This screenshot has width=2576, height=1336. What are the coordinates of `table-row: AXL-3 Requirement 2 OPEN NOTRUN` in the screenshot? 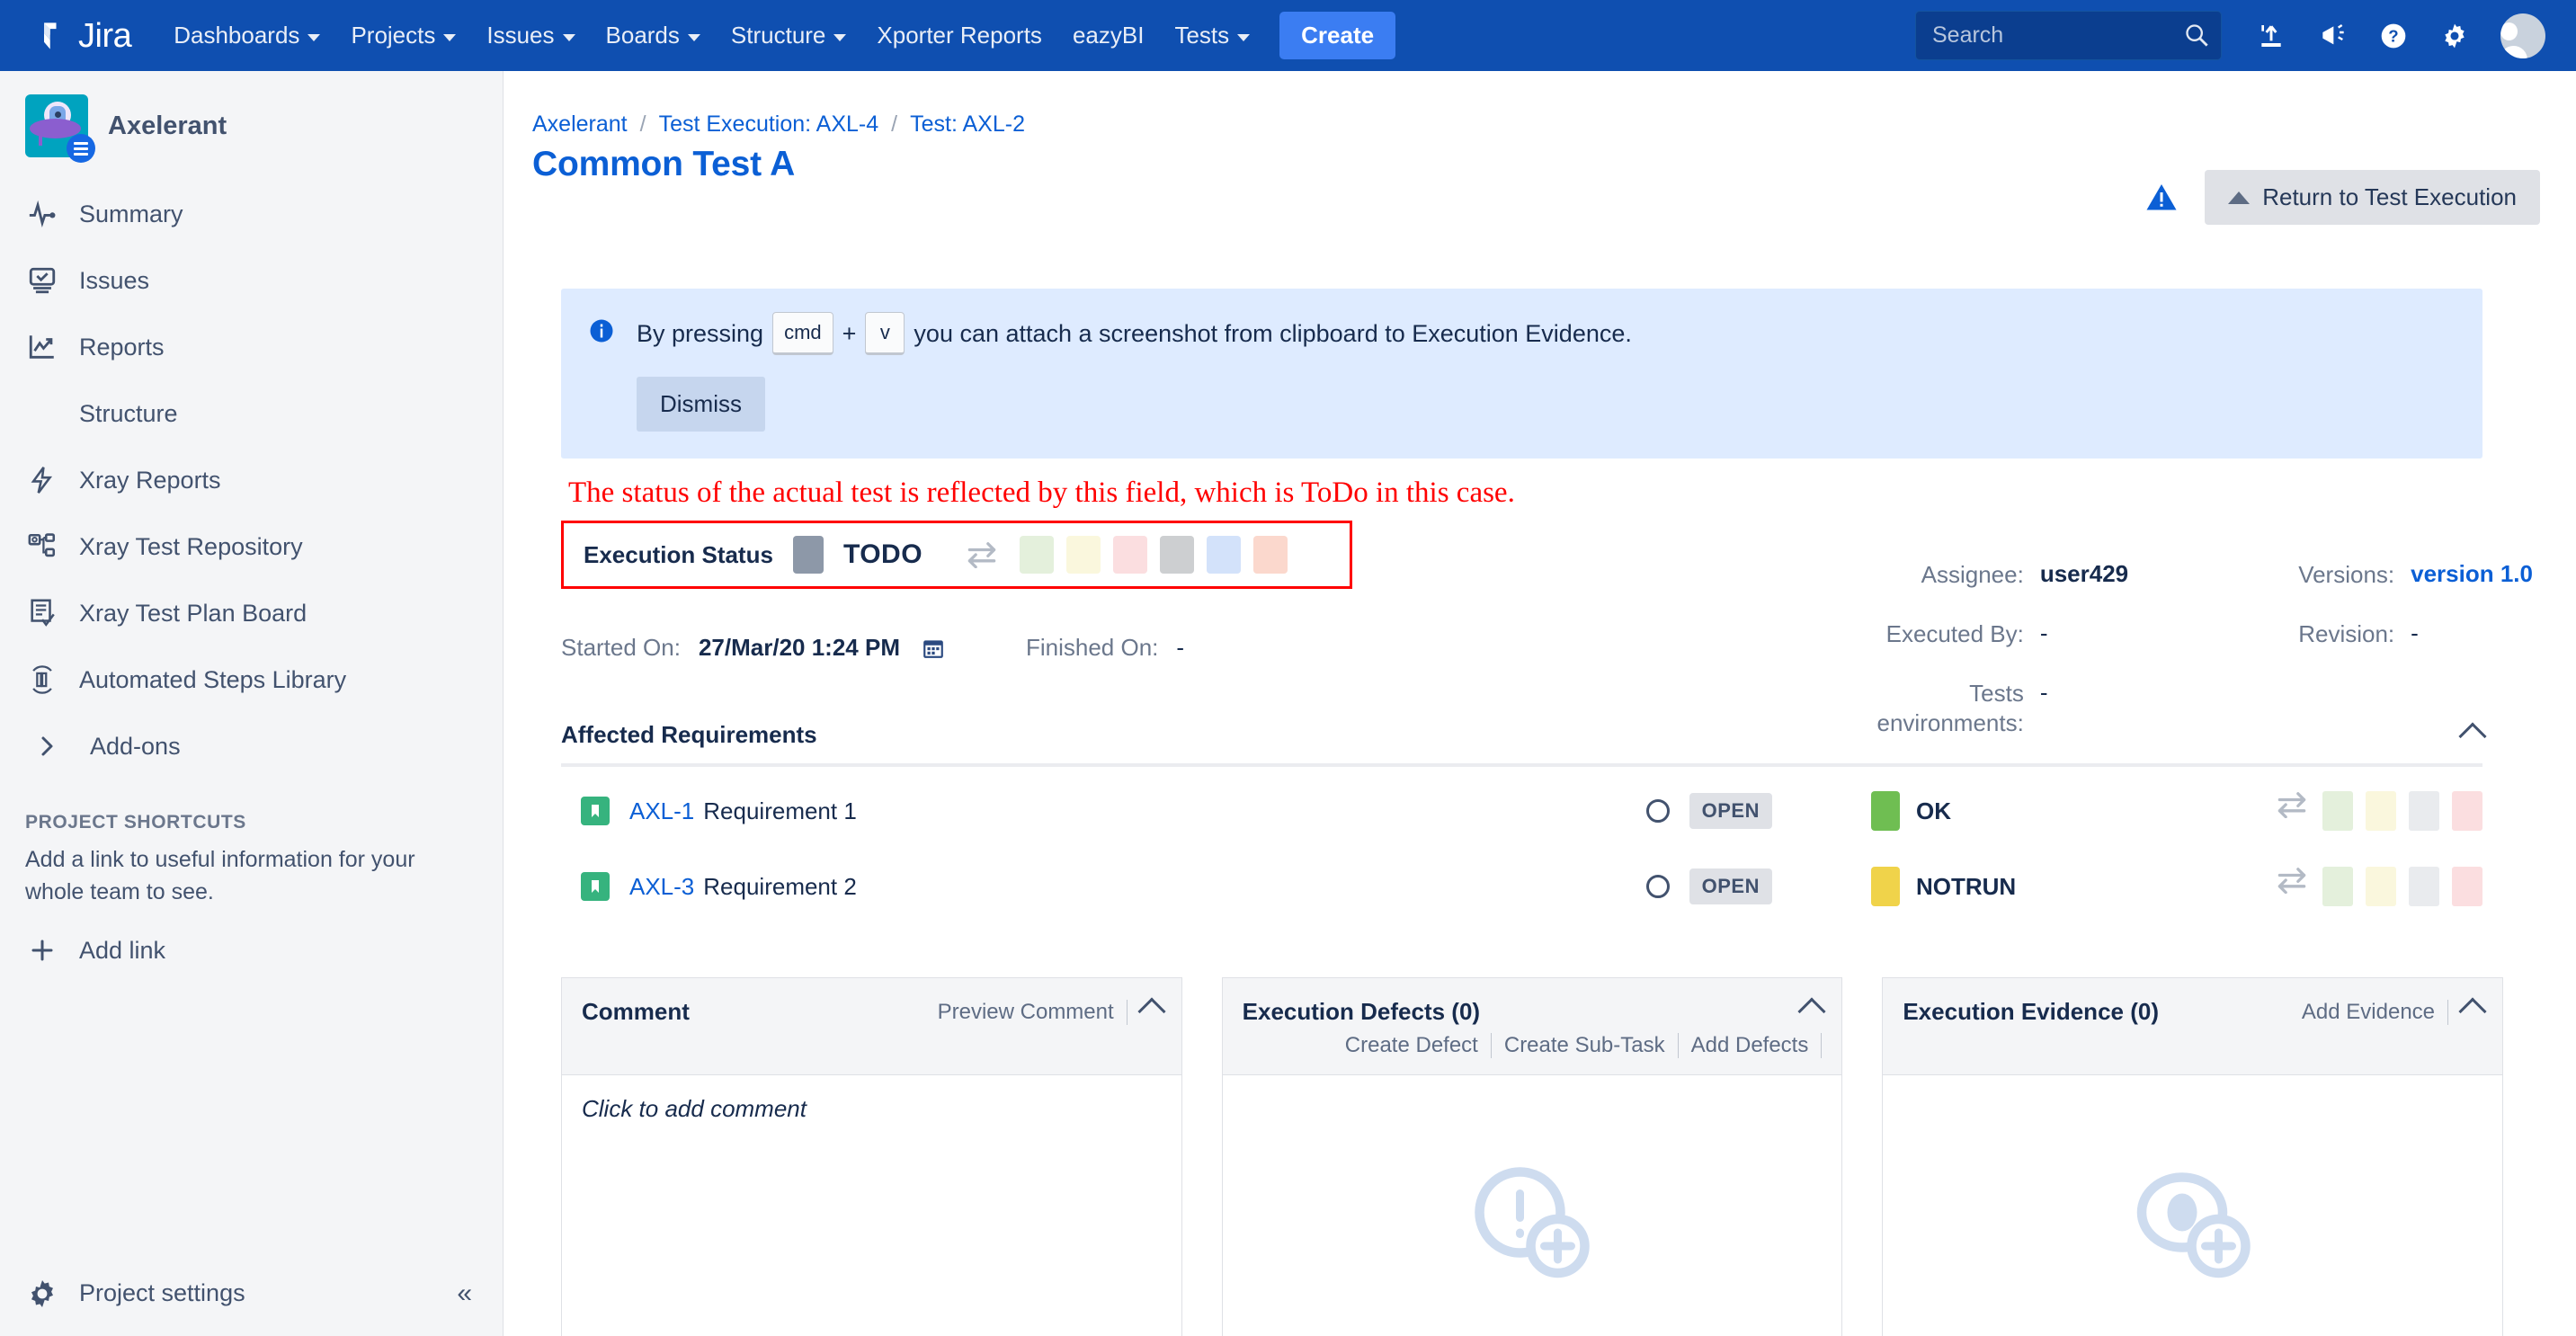 It's located at (1522, 886).